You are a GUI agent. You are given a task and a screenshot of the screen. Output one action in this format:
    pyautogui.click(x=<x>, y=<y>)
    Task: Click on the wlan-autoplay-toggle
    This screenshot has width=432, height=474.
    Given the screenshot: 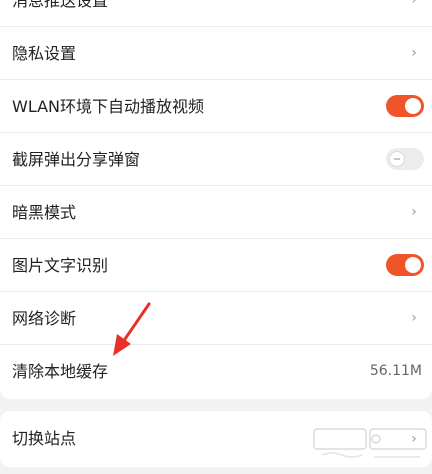 What is the action you would take?
    pyautogui.click(x=405, y=106)
    